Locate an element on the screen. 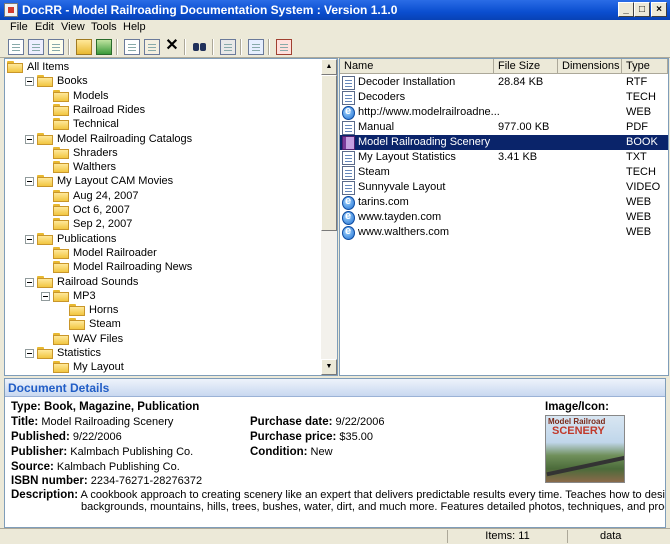 This screenshot has height=544, width=670. tree-item: Steam is located at coordinates (162, 324).